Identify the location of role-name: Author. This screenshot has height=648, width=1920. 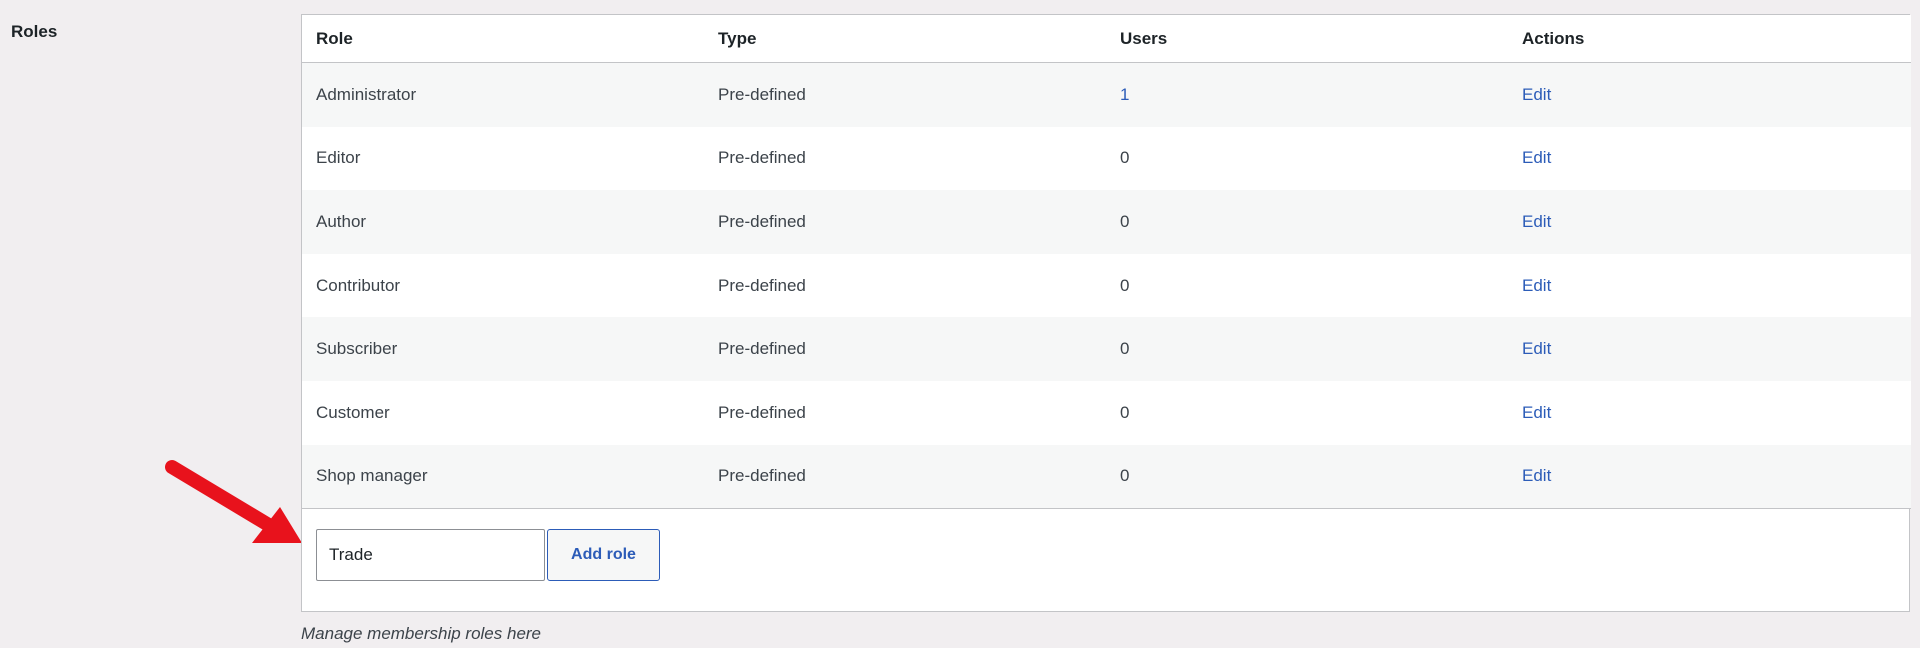
(503, 222).